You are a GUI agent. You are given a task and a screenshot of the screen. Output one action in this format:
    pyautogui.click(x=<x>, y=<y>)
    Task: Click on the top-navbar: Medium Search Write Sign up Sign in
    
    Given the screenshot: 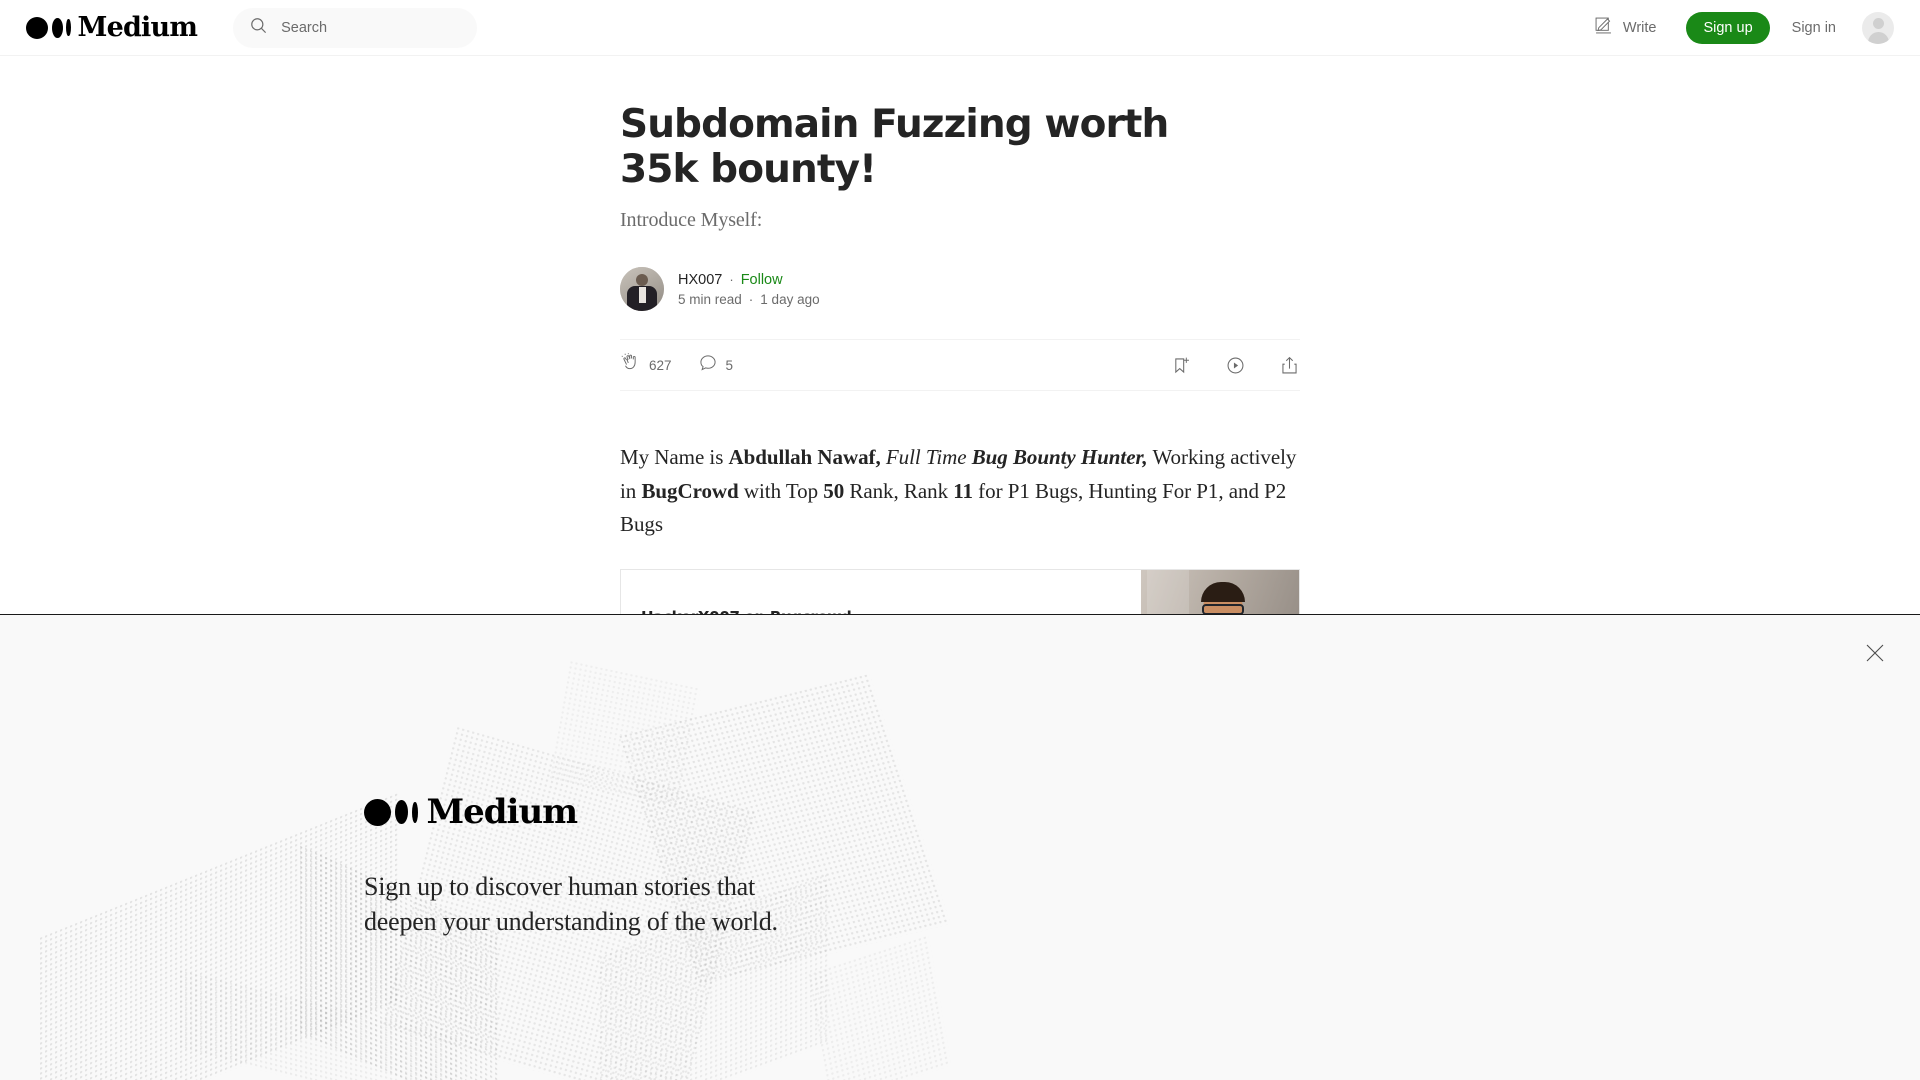 What is the action you would take?
    pyautogui.click(x=960, y=28)
    